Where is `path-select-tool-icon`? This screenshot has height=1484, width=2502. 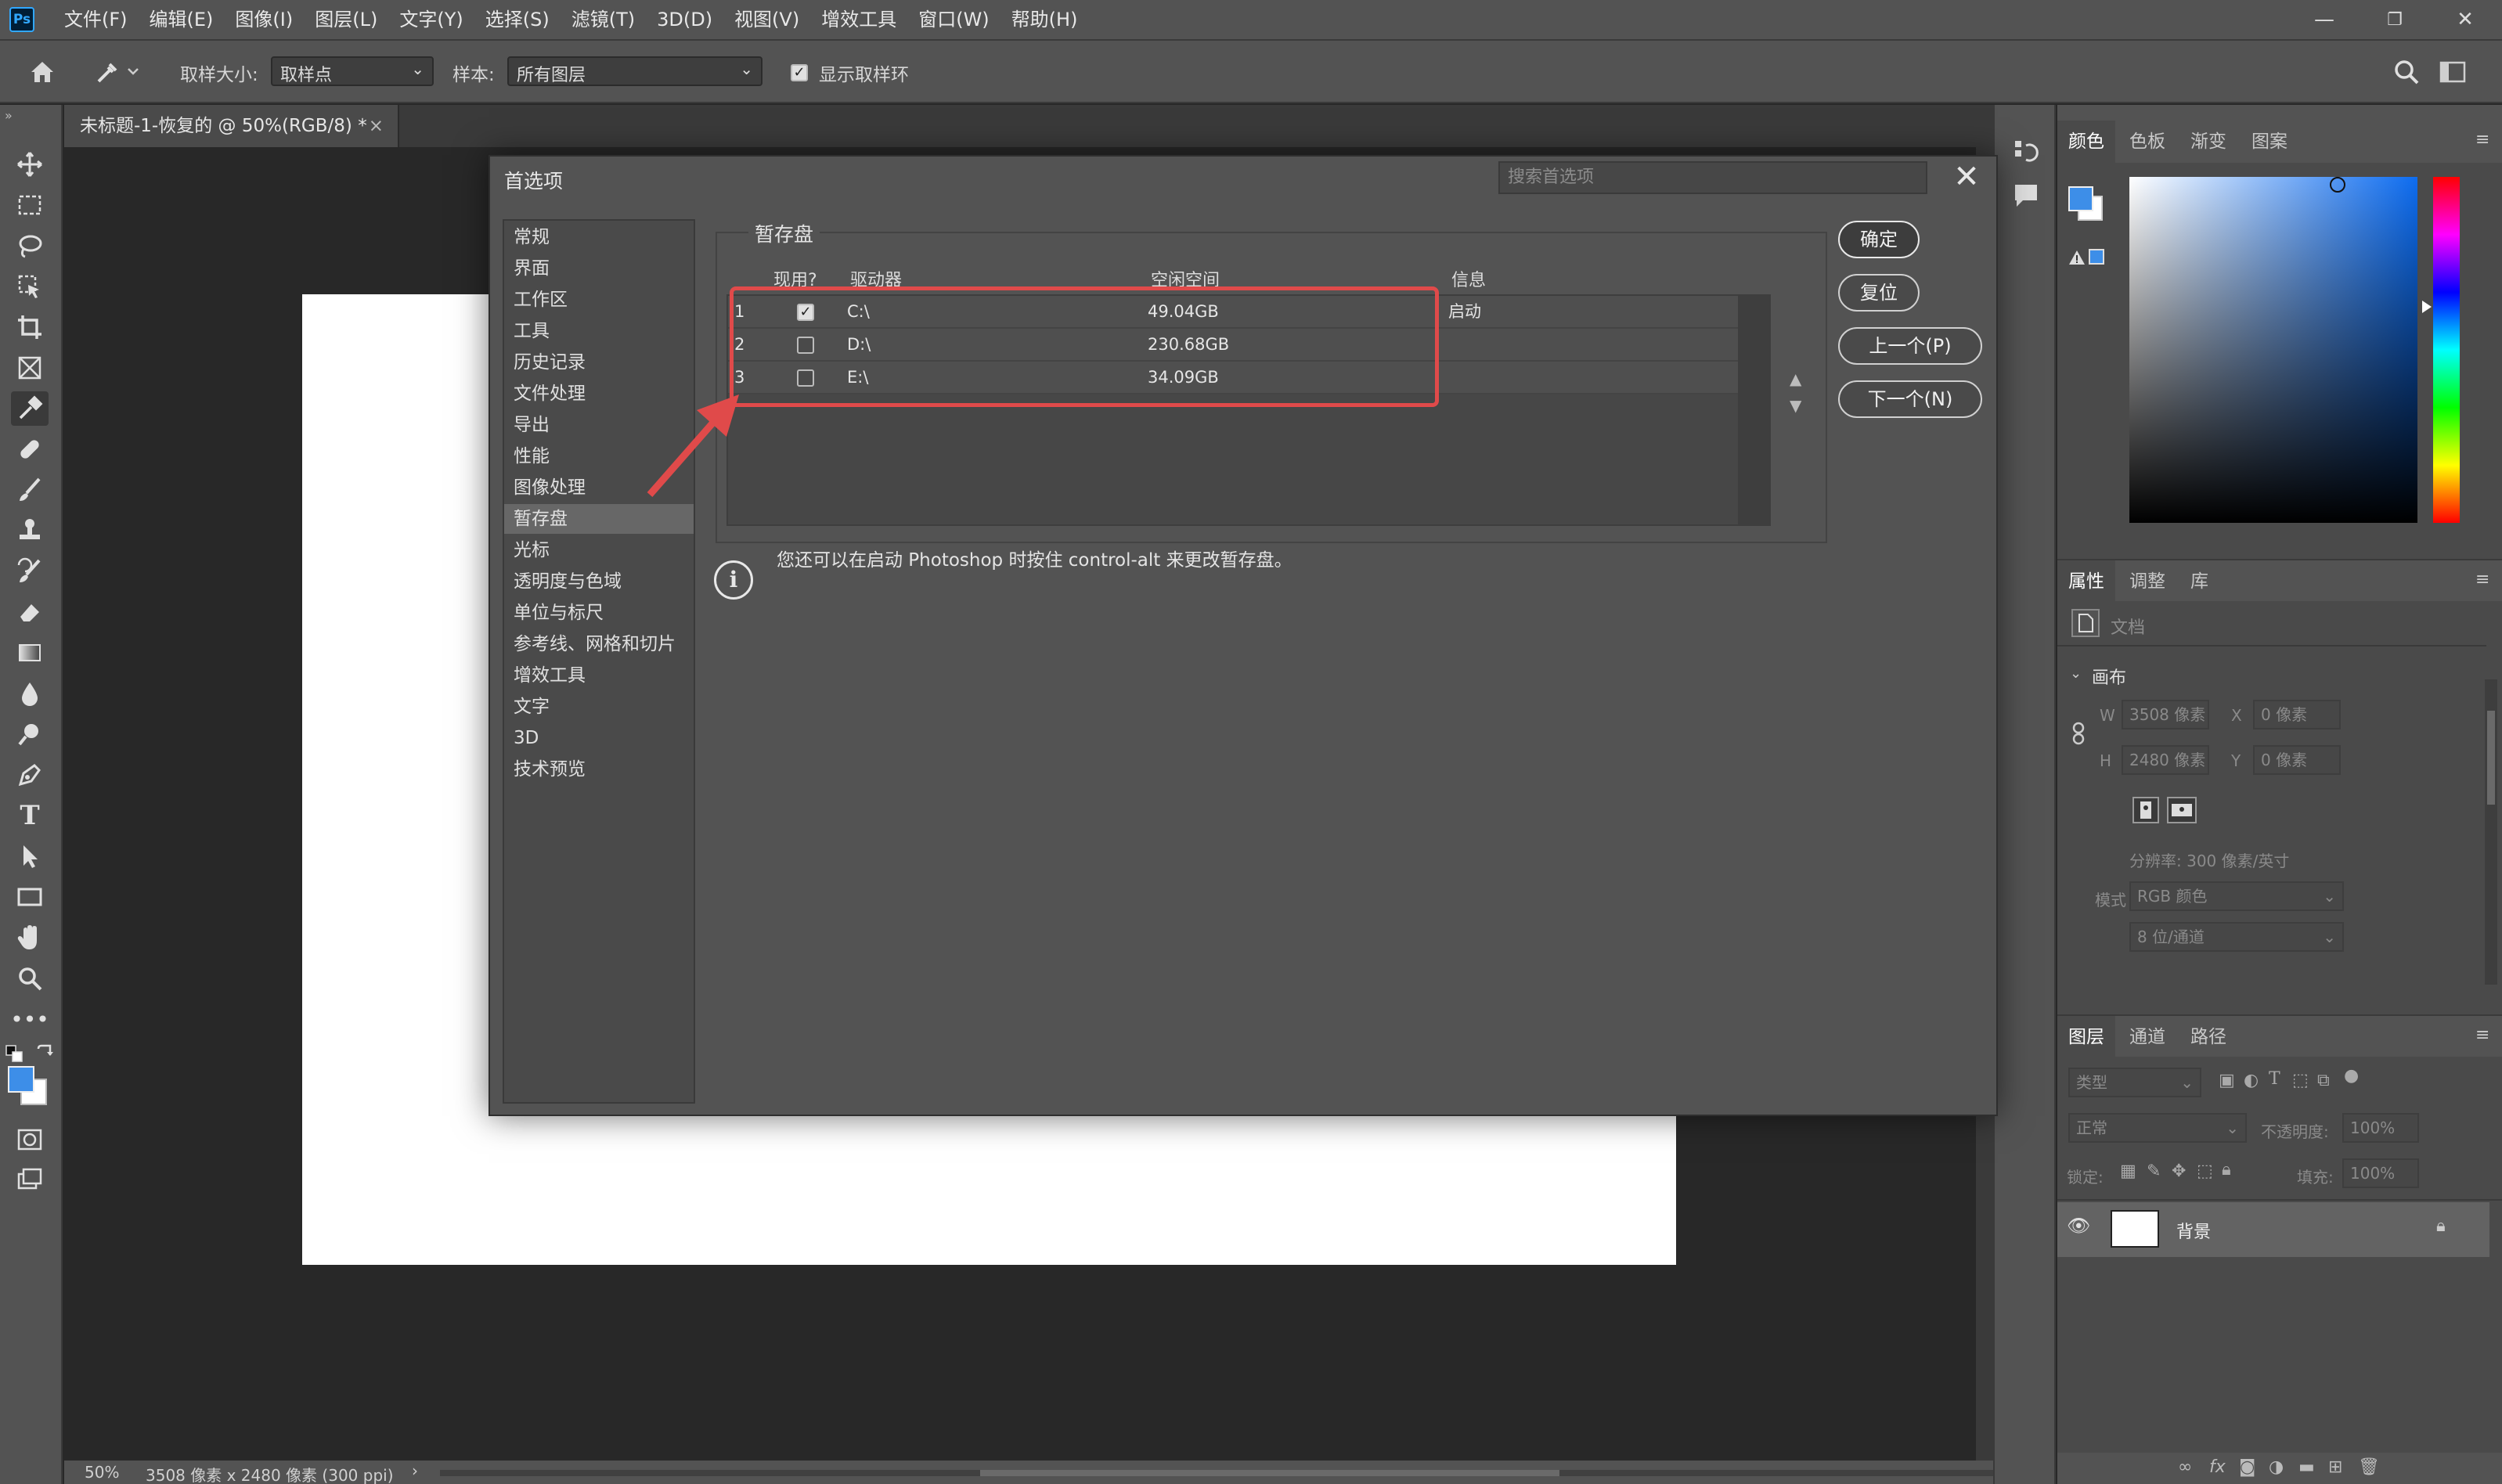 path-select-tool-icon is located at coordinates (30, 856).